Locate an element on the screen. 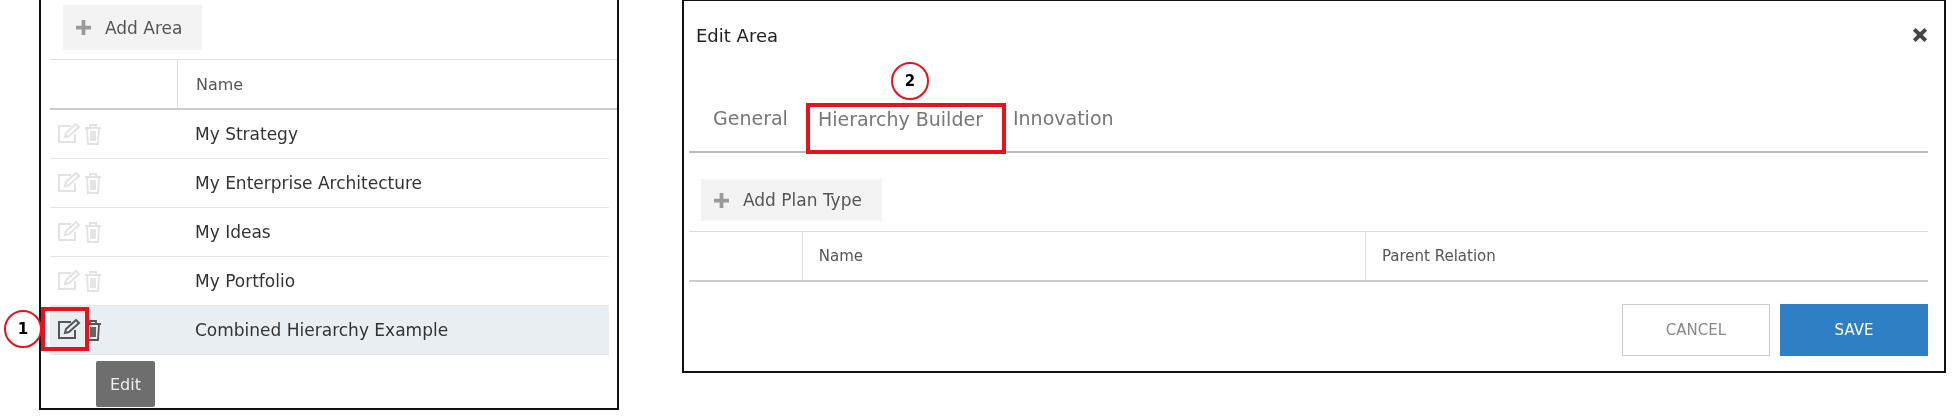 The image size is (1954, 416). area-name: My Portfolio is located at coordinates (245, 281).